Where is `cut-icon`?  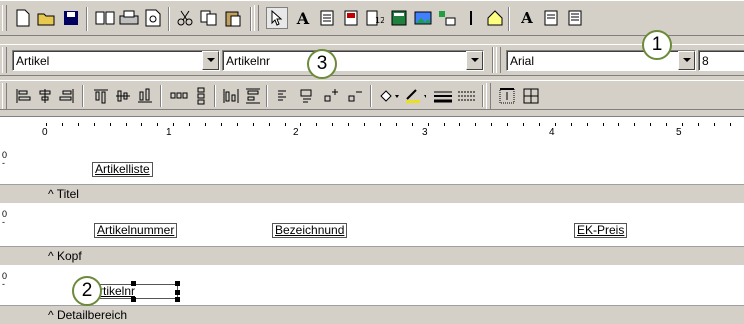
cut-icon is located at coordinates (185, 18).